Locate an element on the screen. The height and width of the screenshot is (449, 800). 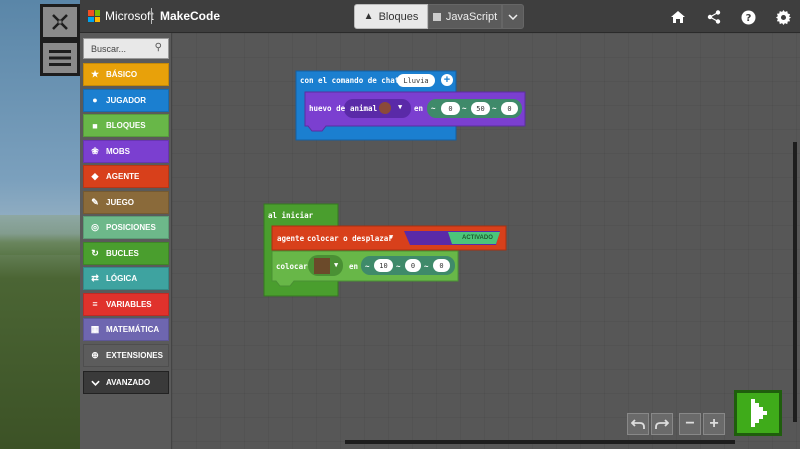
zoom-in-button: + is located at coordinates (714, 424).